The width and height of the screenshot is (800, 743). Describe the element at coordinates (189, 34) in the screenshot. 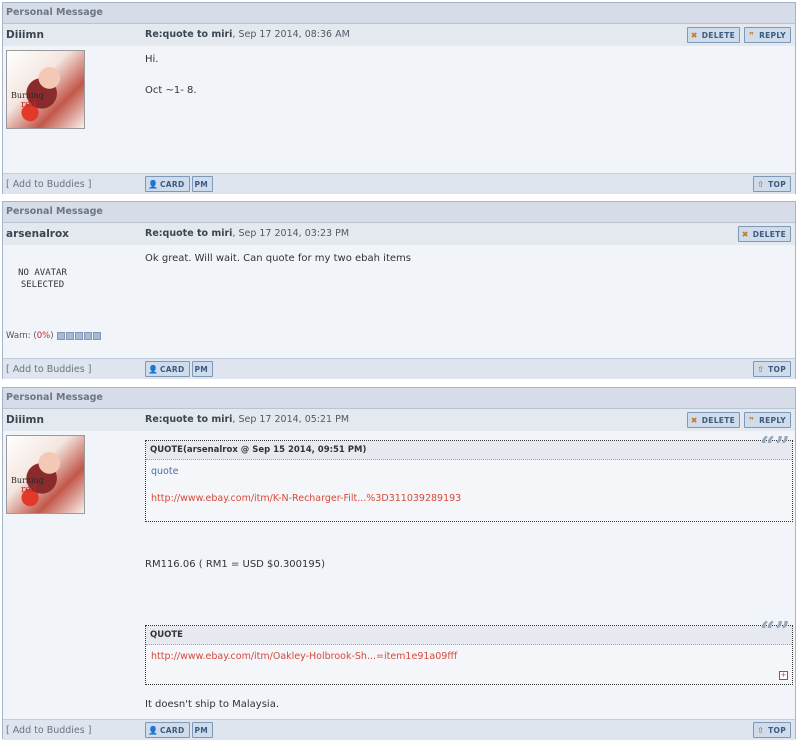

I see `post-subject: Re:quote to miri` at that location.